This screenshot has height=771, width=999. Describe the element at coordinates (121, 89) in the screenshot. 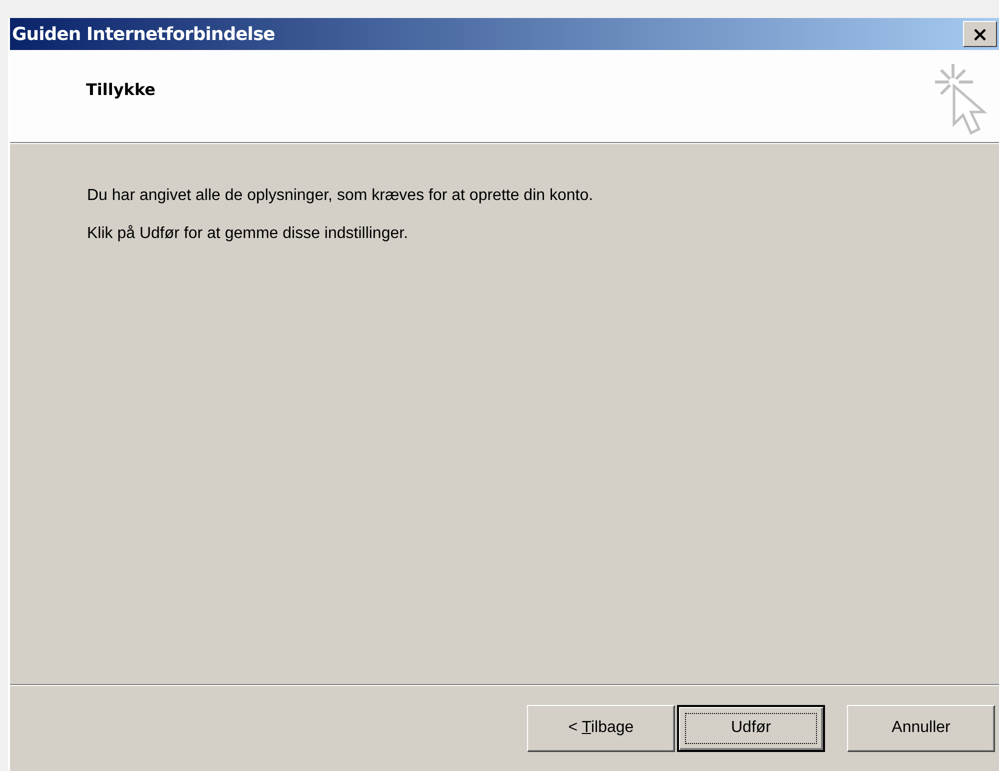

I see `page-title: Tillykke` at that location.